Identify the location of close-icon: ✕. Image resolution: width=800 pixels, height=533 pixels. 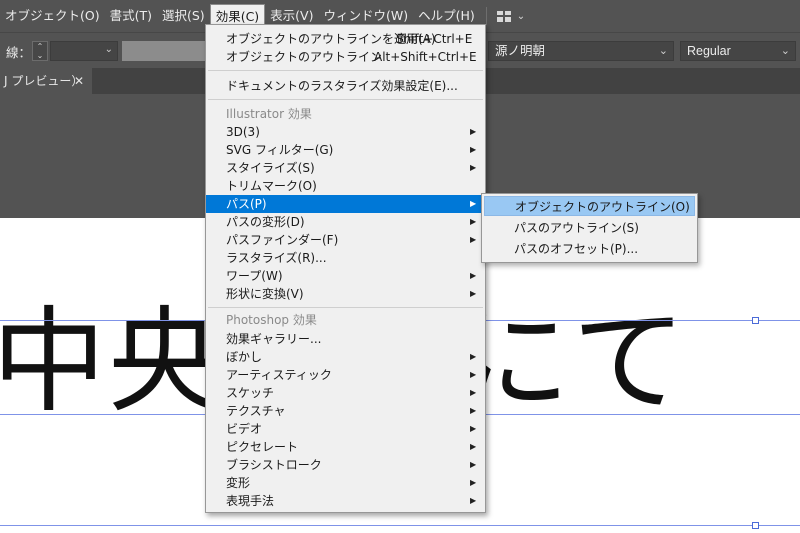
(79, 81).